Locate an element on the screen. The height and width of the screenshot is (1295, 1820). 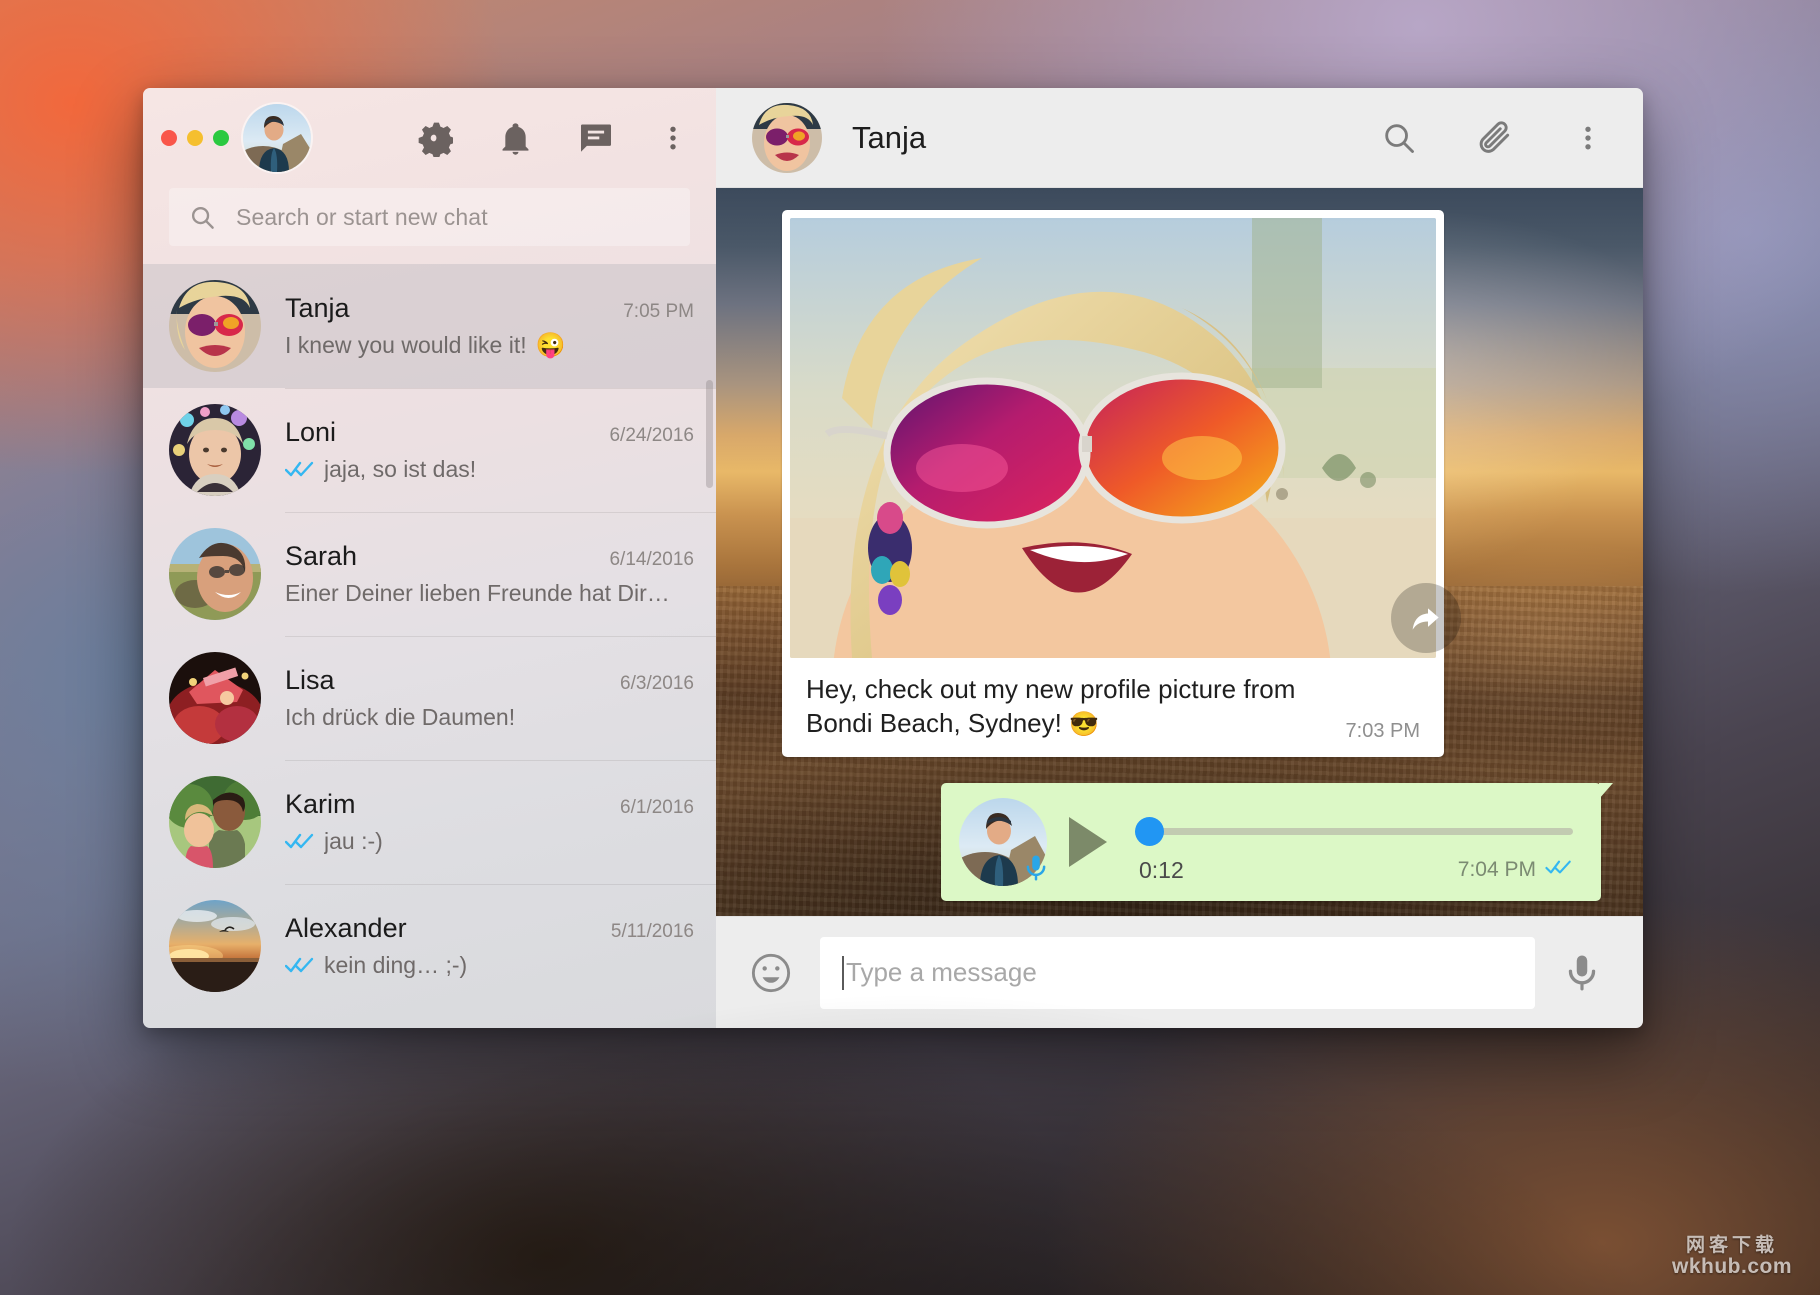
message-timestamp: 7:03 PM is located at coordinates (1382, 731).